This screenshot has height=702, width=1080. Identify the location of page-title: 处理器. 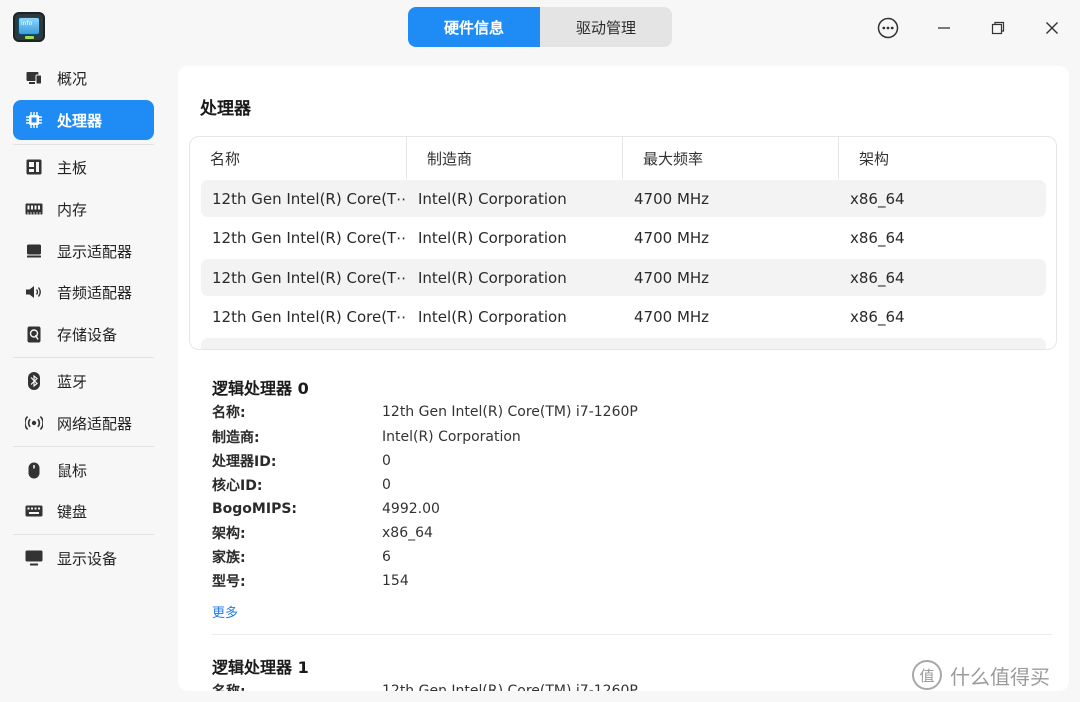
(225, 109).